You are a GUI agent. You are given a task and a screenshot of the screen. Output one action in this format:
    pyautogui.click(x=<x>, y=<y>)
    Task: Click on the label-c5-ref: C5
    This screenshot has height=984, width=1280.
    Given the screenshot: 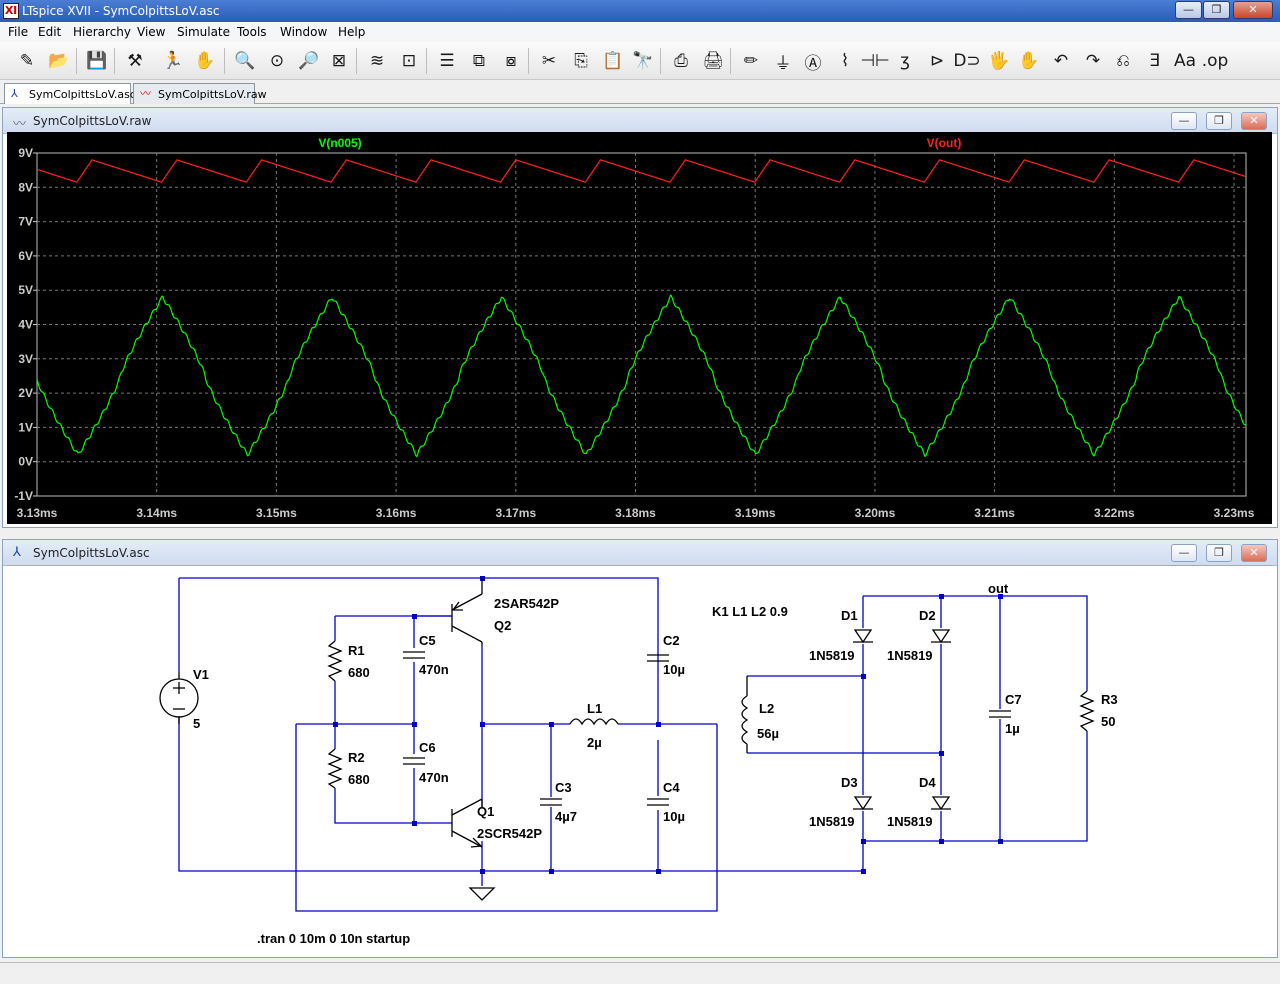 What is the action you would take?
    pyautogui.click(x=427, y=640)
    